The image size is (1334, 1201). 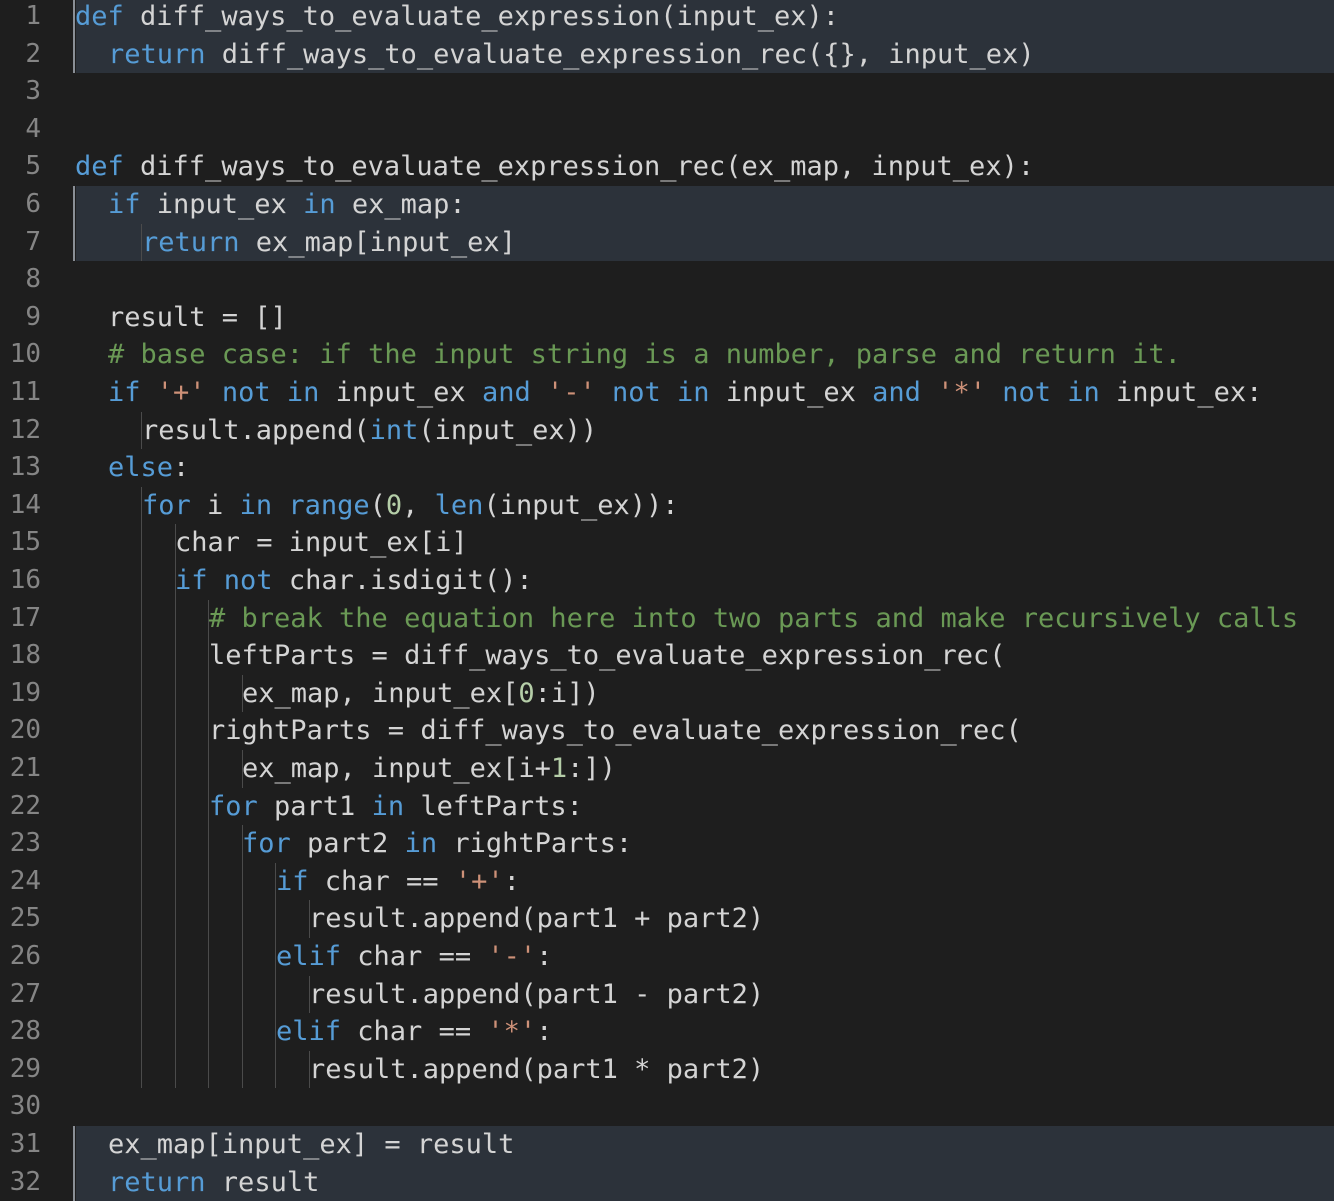 I want to click on line-number: 23, so click(x=25, y=843).